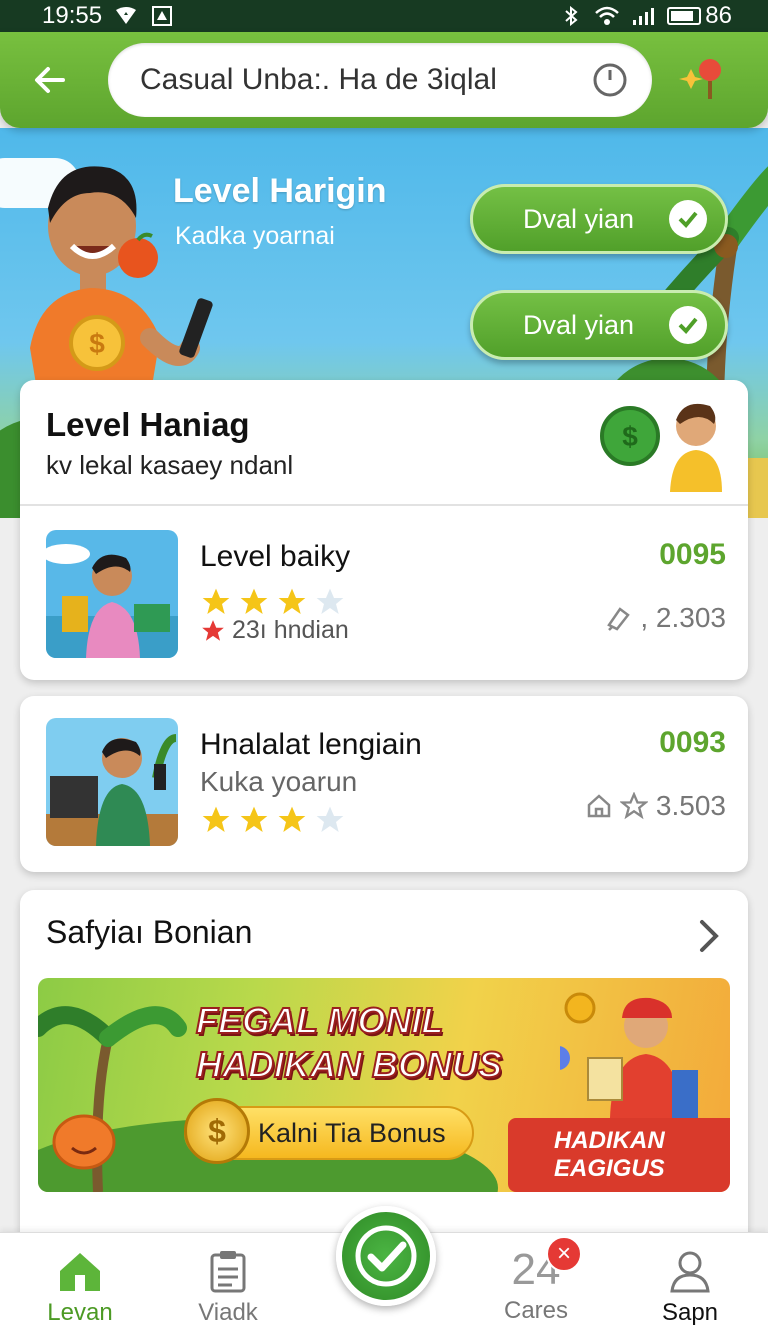 The height and width of the screenshot is (1344, 768). Describe the element at coordinates (80, 1312) in the screenshot. I see `nav-label: Levan` at that location.